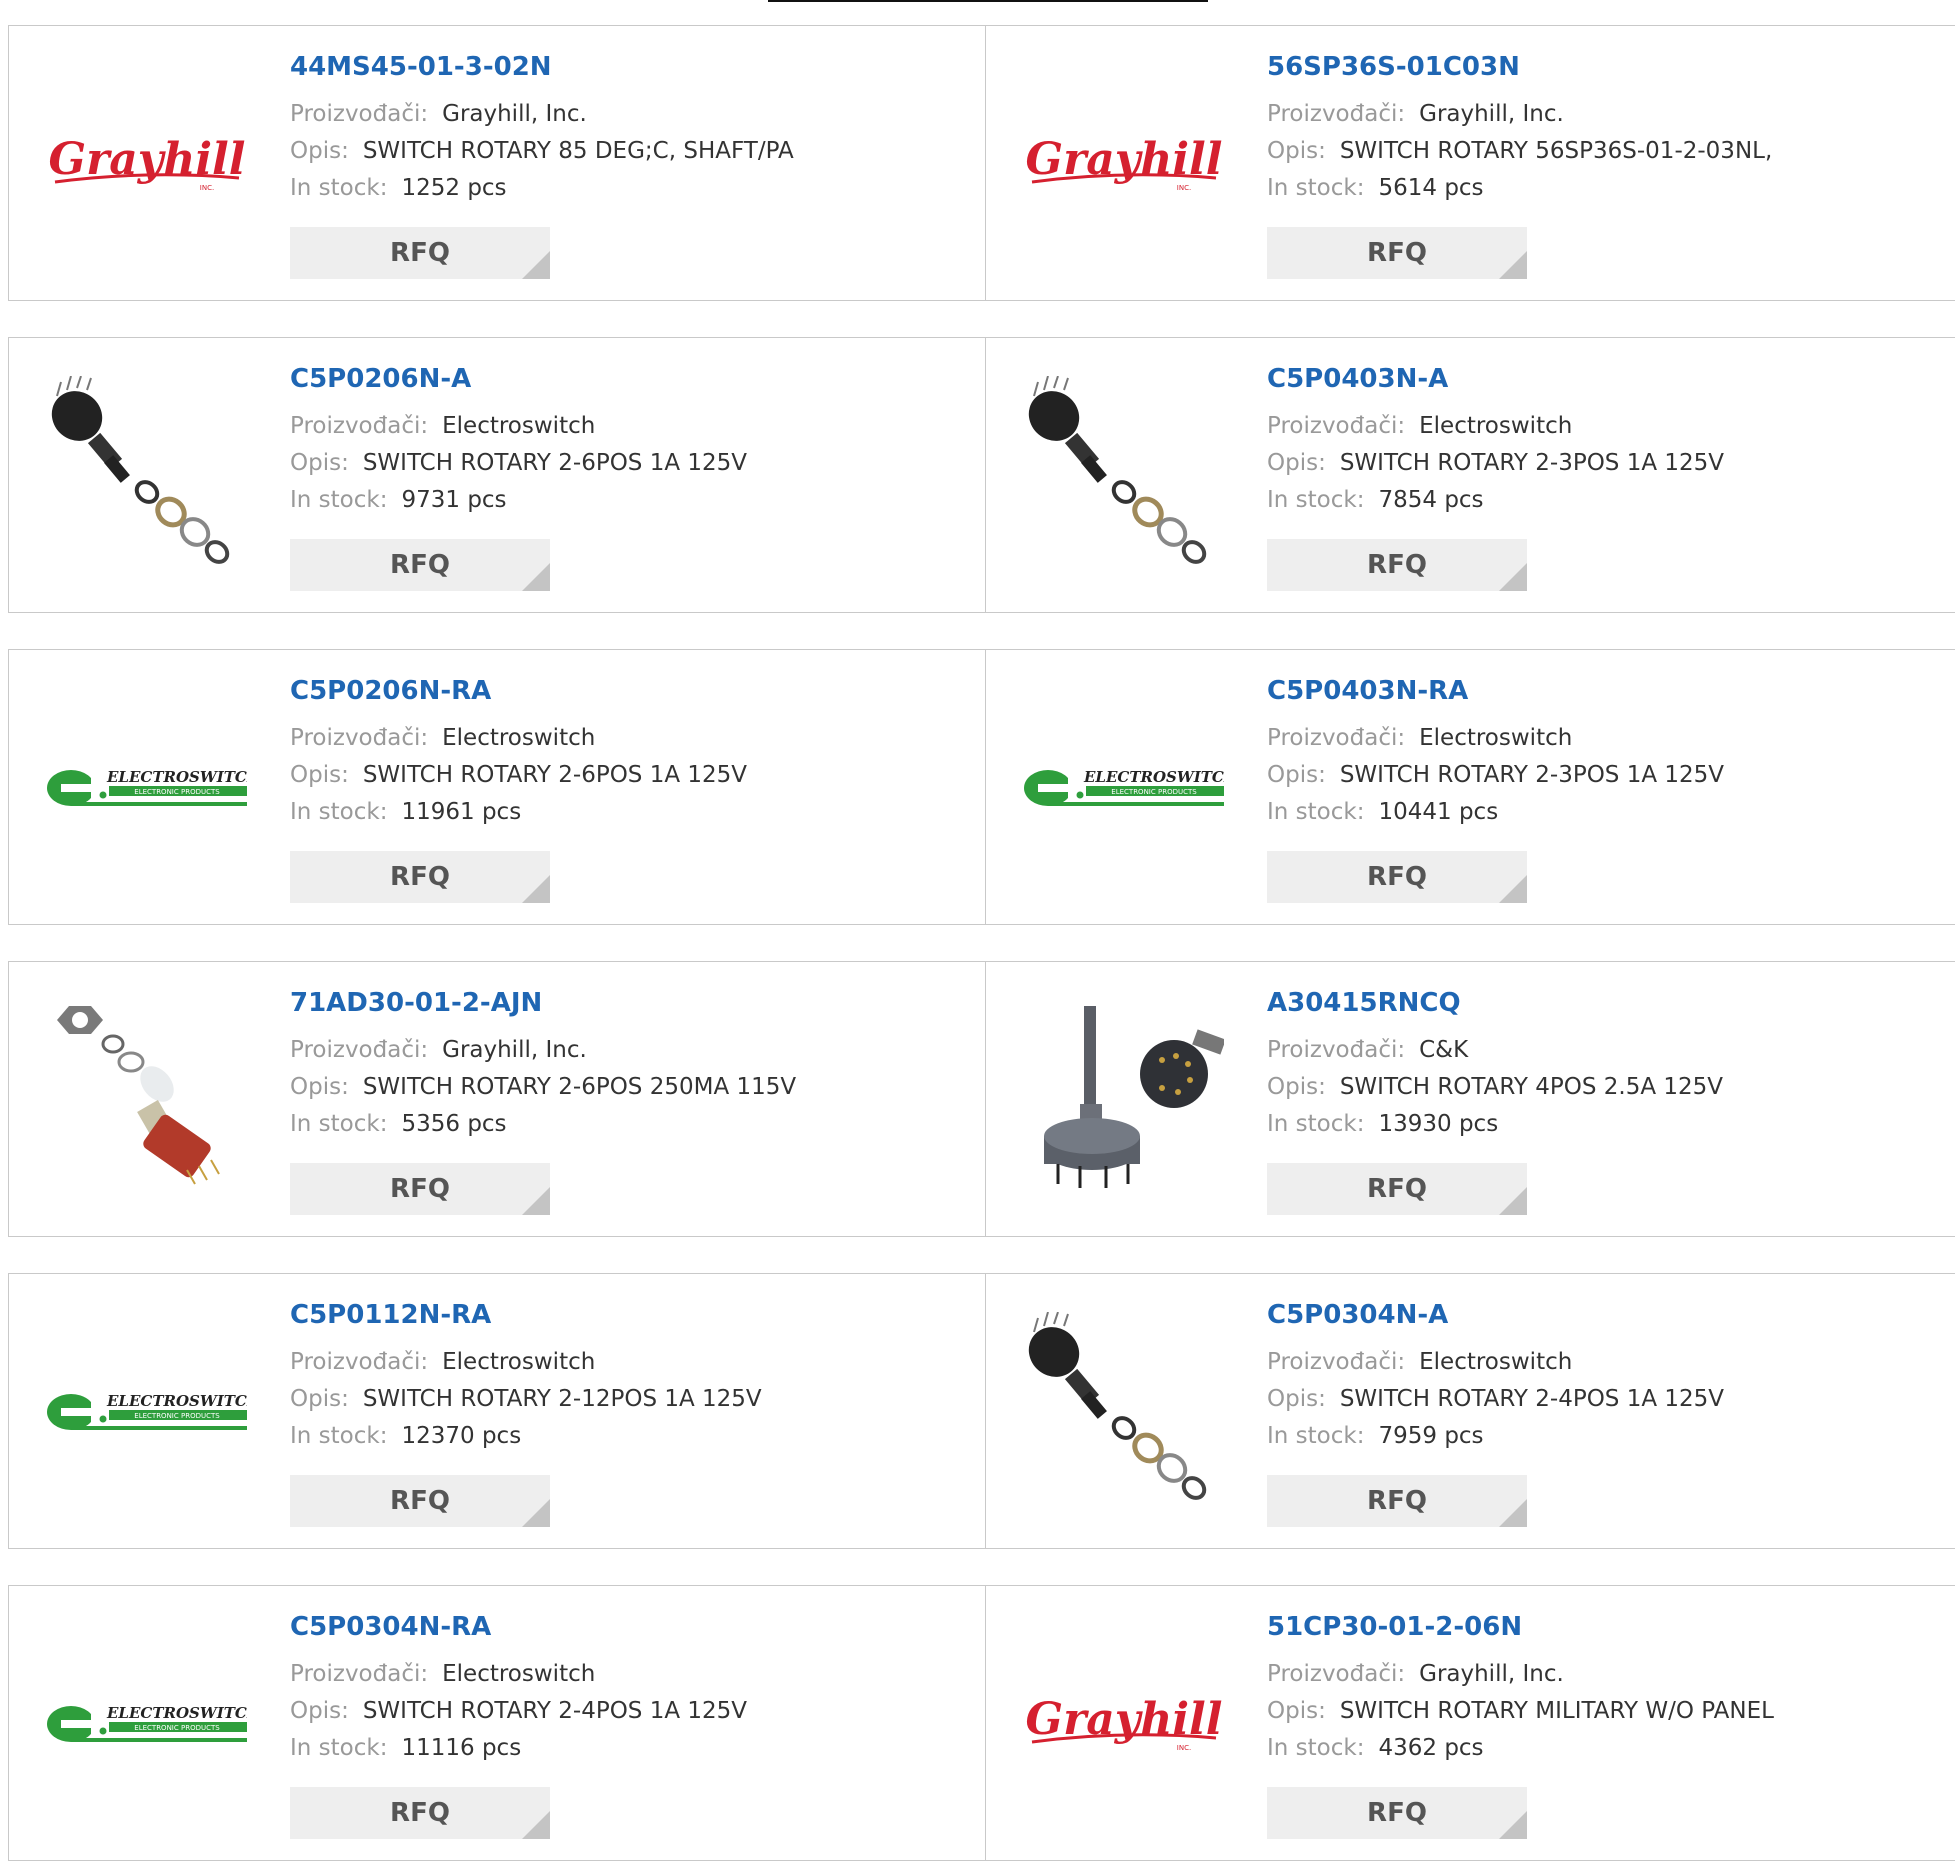 The width and height of the screenshot is (1955, 1861). Describe the element at coordinates (1124, 1100) in the screenshot. I see `rotary-switch-gray` at that location.